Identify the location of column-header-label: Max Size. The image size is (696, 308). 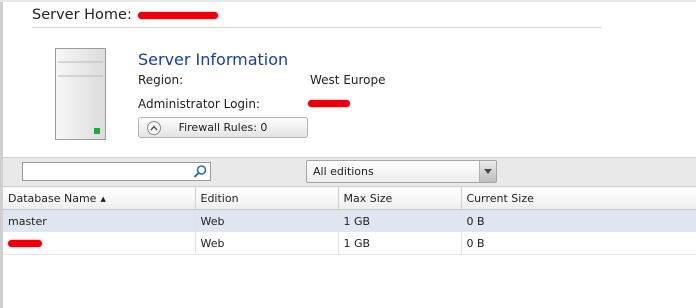
(368, 198).